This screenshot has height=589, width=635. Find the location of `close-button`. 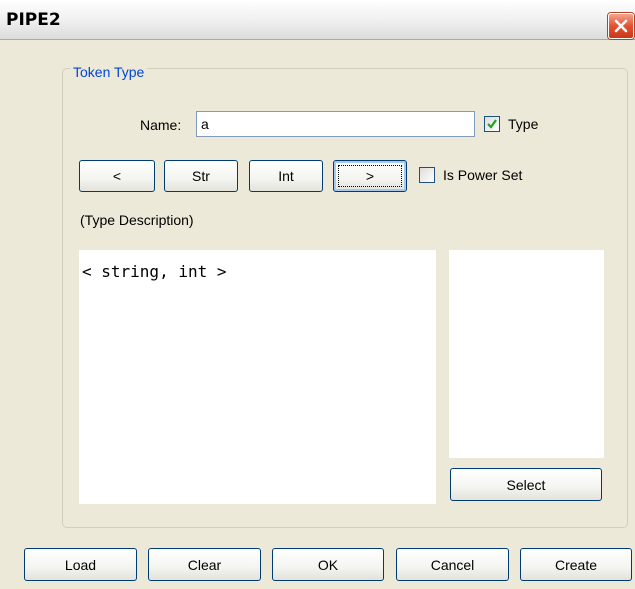

close-button is located at coordinates (621, 26).